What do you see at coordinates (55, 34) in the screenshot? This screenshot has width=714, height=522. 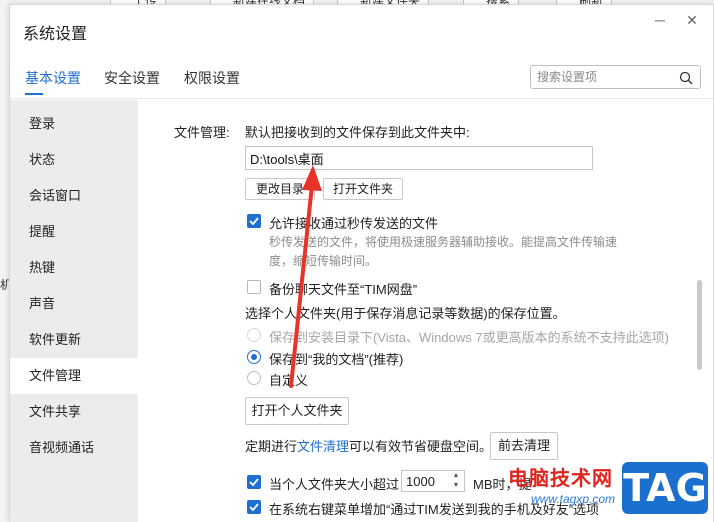 I see `dialog-title: 系统设置` at bounding box center [55, 34].